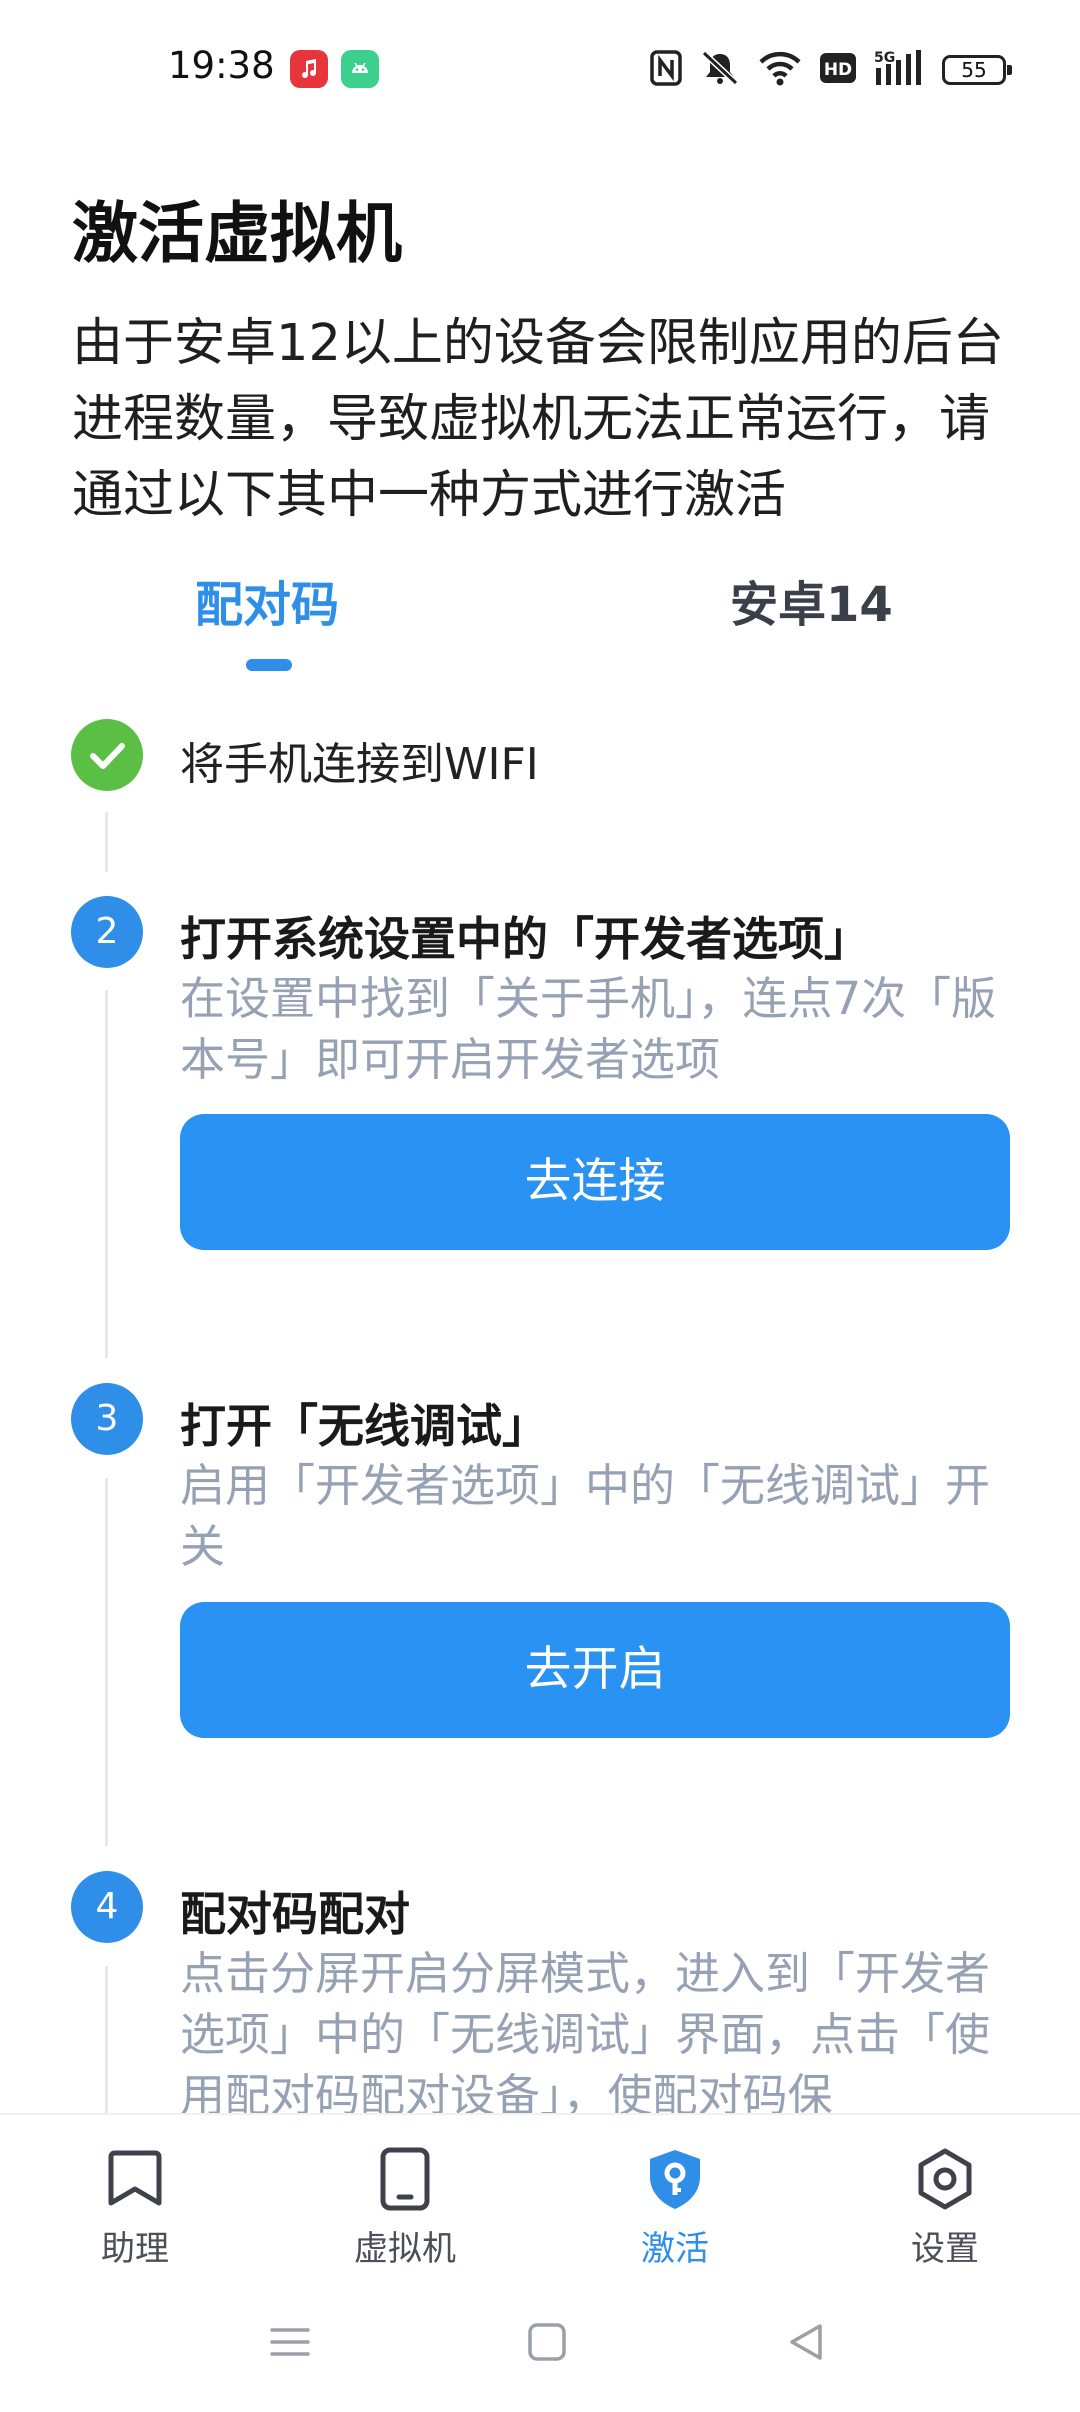 The height and width of the screenshot is (2412, 1080). Describe the element at coordinates (135, 2249) in the screenshot. I see `nav-assistant-label: 助理` at that location.